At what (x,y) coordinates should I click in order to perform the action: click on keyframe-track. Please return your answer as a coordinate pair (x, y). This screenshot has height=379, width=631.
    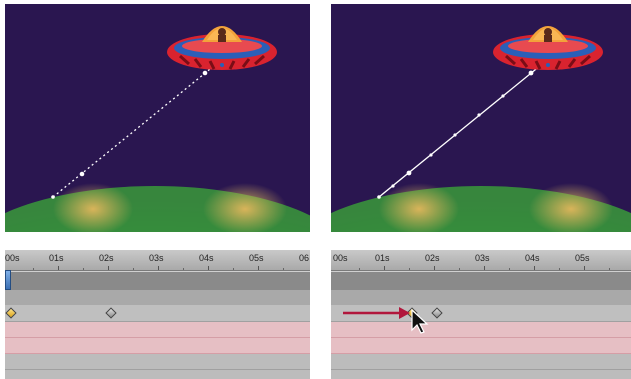
    Looking at the image, I should click on (157, 313).